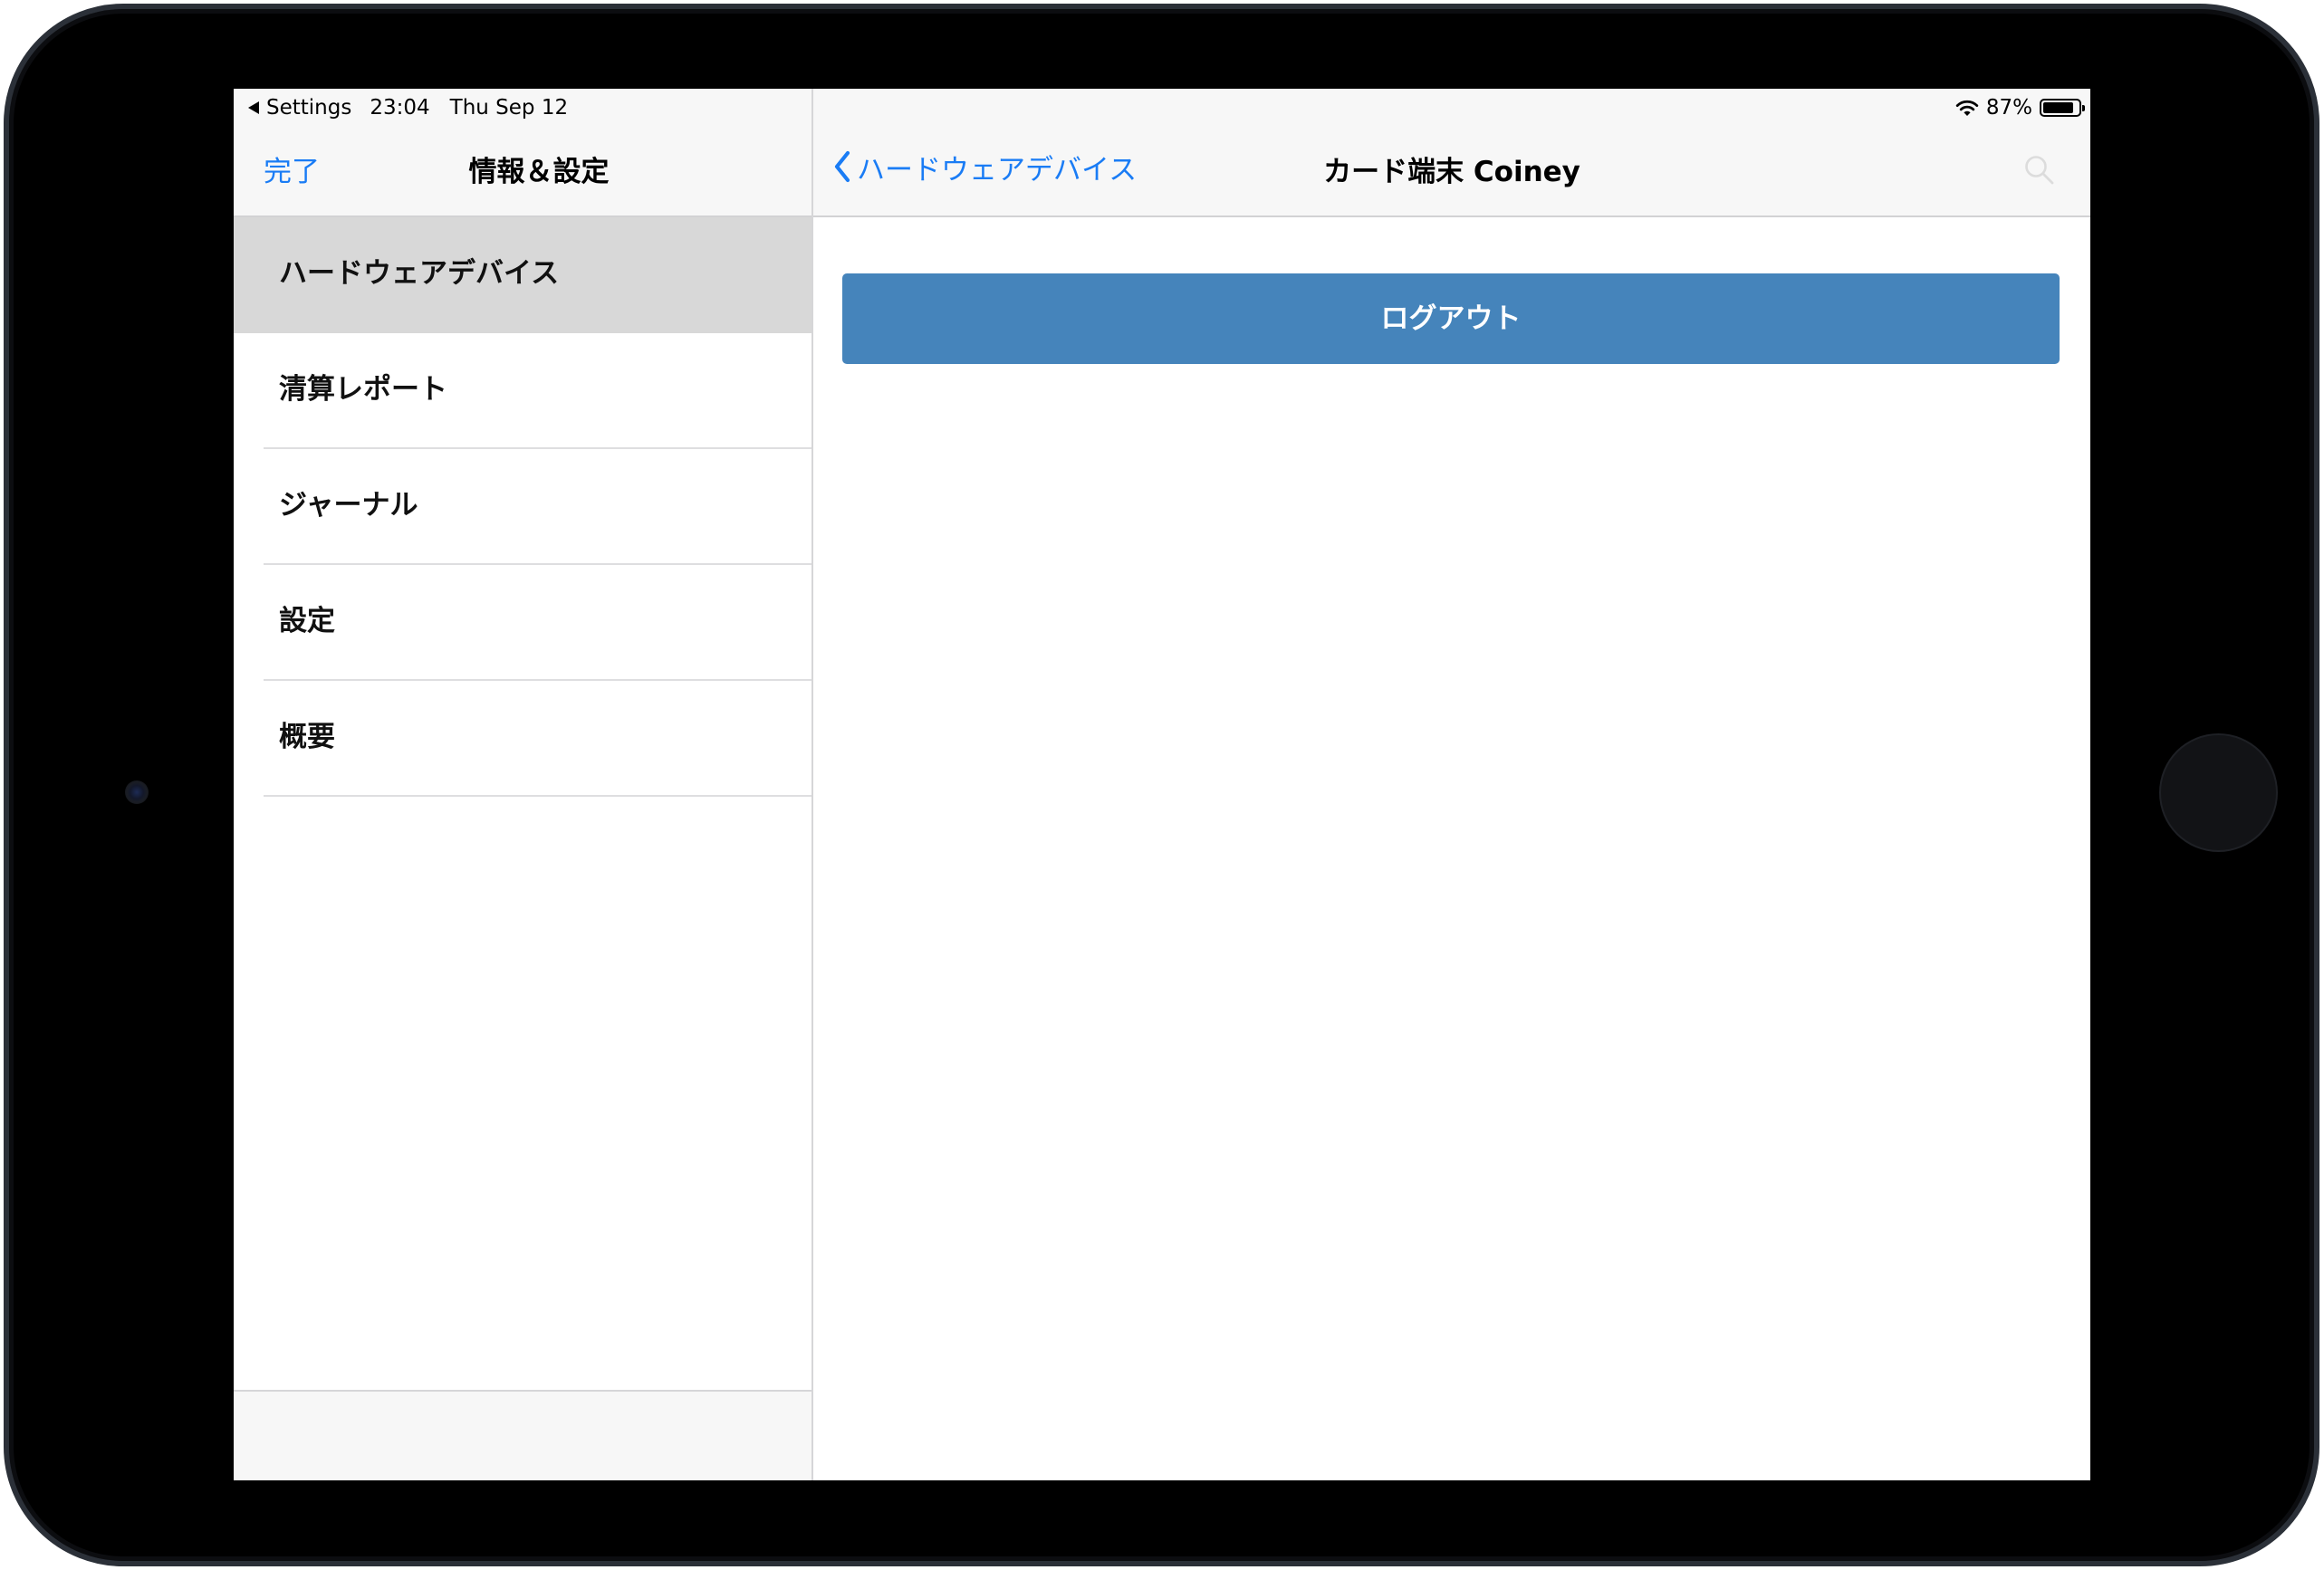 The width and height of the screenshot is (2324, 1570). What do you see at coordinates (2218, 792) in the screenshot?
I see `home-button` at bounding box center [2218, 792].